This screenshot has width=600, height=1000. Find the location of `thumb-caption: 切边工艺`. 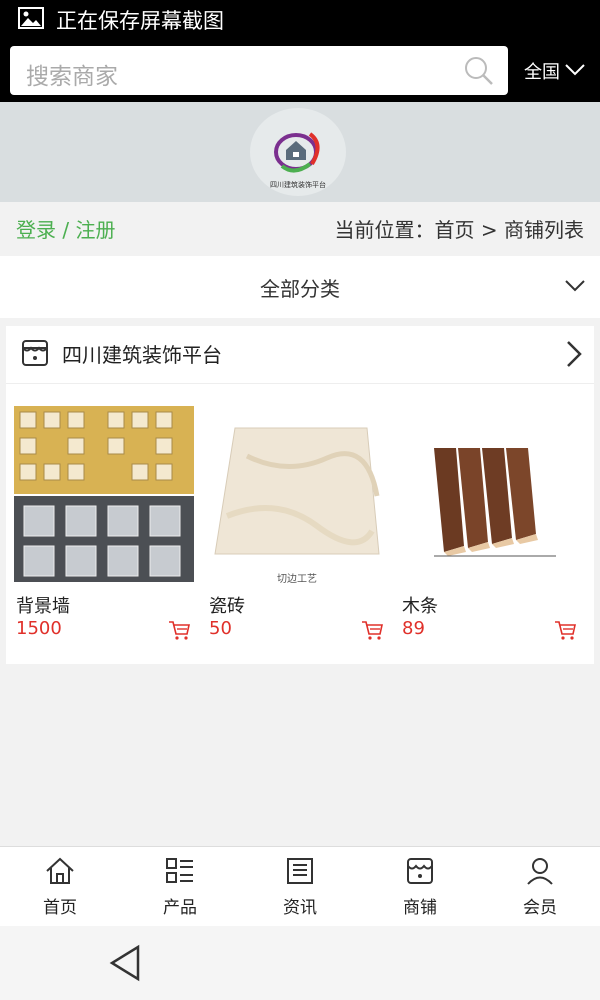

thumb-caption: 切边工艺 is located at coordinates (297, 579).